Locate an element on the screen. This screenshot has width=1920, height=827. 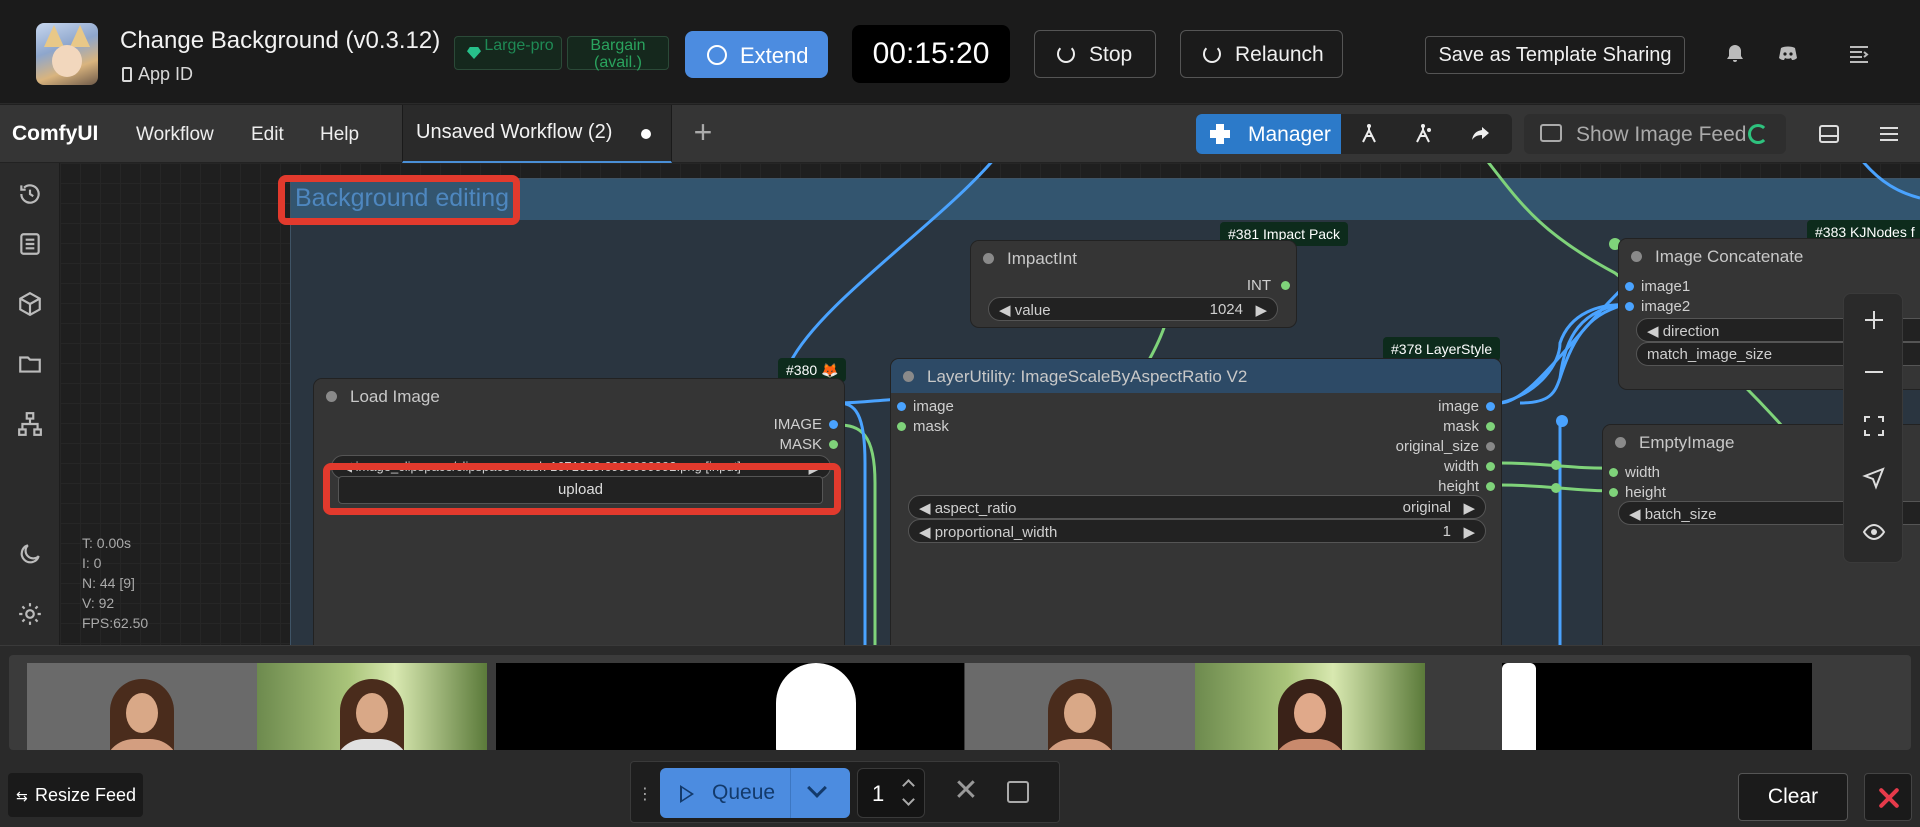
queue-button: Queue is located at coordinates (755, 793).